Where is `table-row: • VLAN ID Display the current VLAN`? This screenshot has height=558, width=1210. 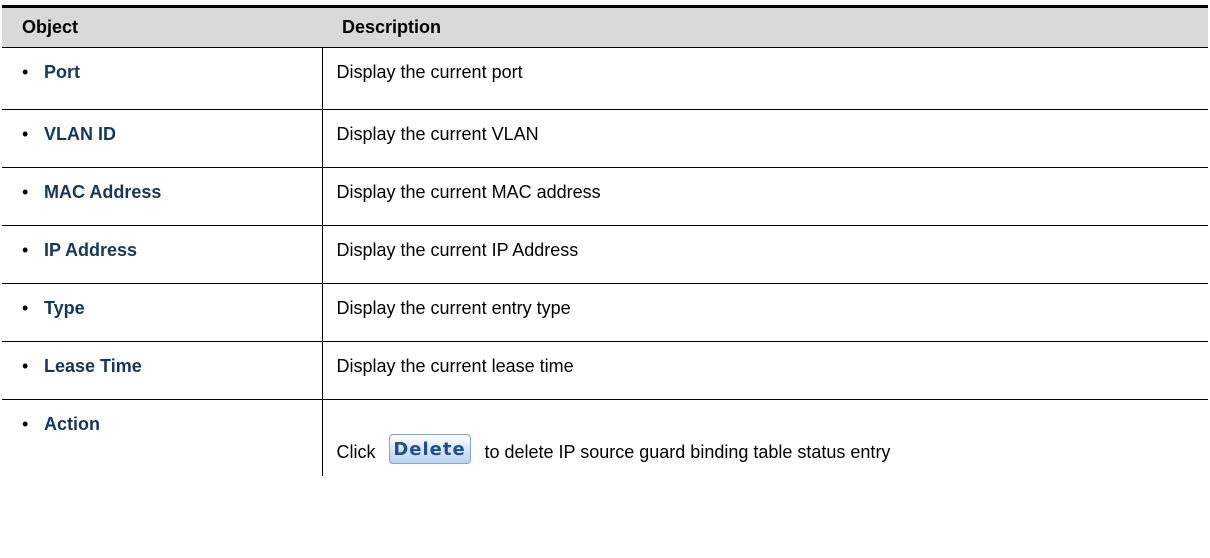
table-row: • VLAN ID Display the current VLAN is located at coordinates (605, 138).